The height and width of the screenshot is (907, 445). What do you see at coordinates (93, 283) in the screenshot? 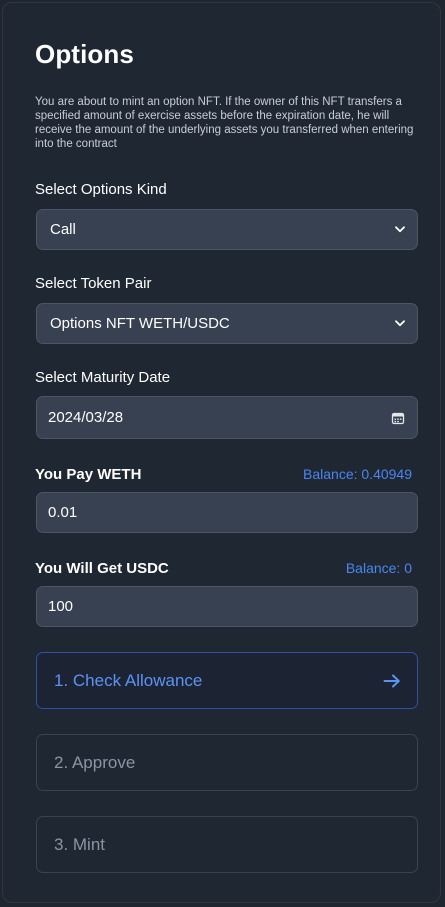
I see `token-pair-label: Select Token Pair` at bounding box center [93, 283].